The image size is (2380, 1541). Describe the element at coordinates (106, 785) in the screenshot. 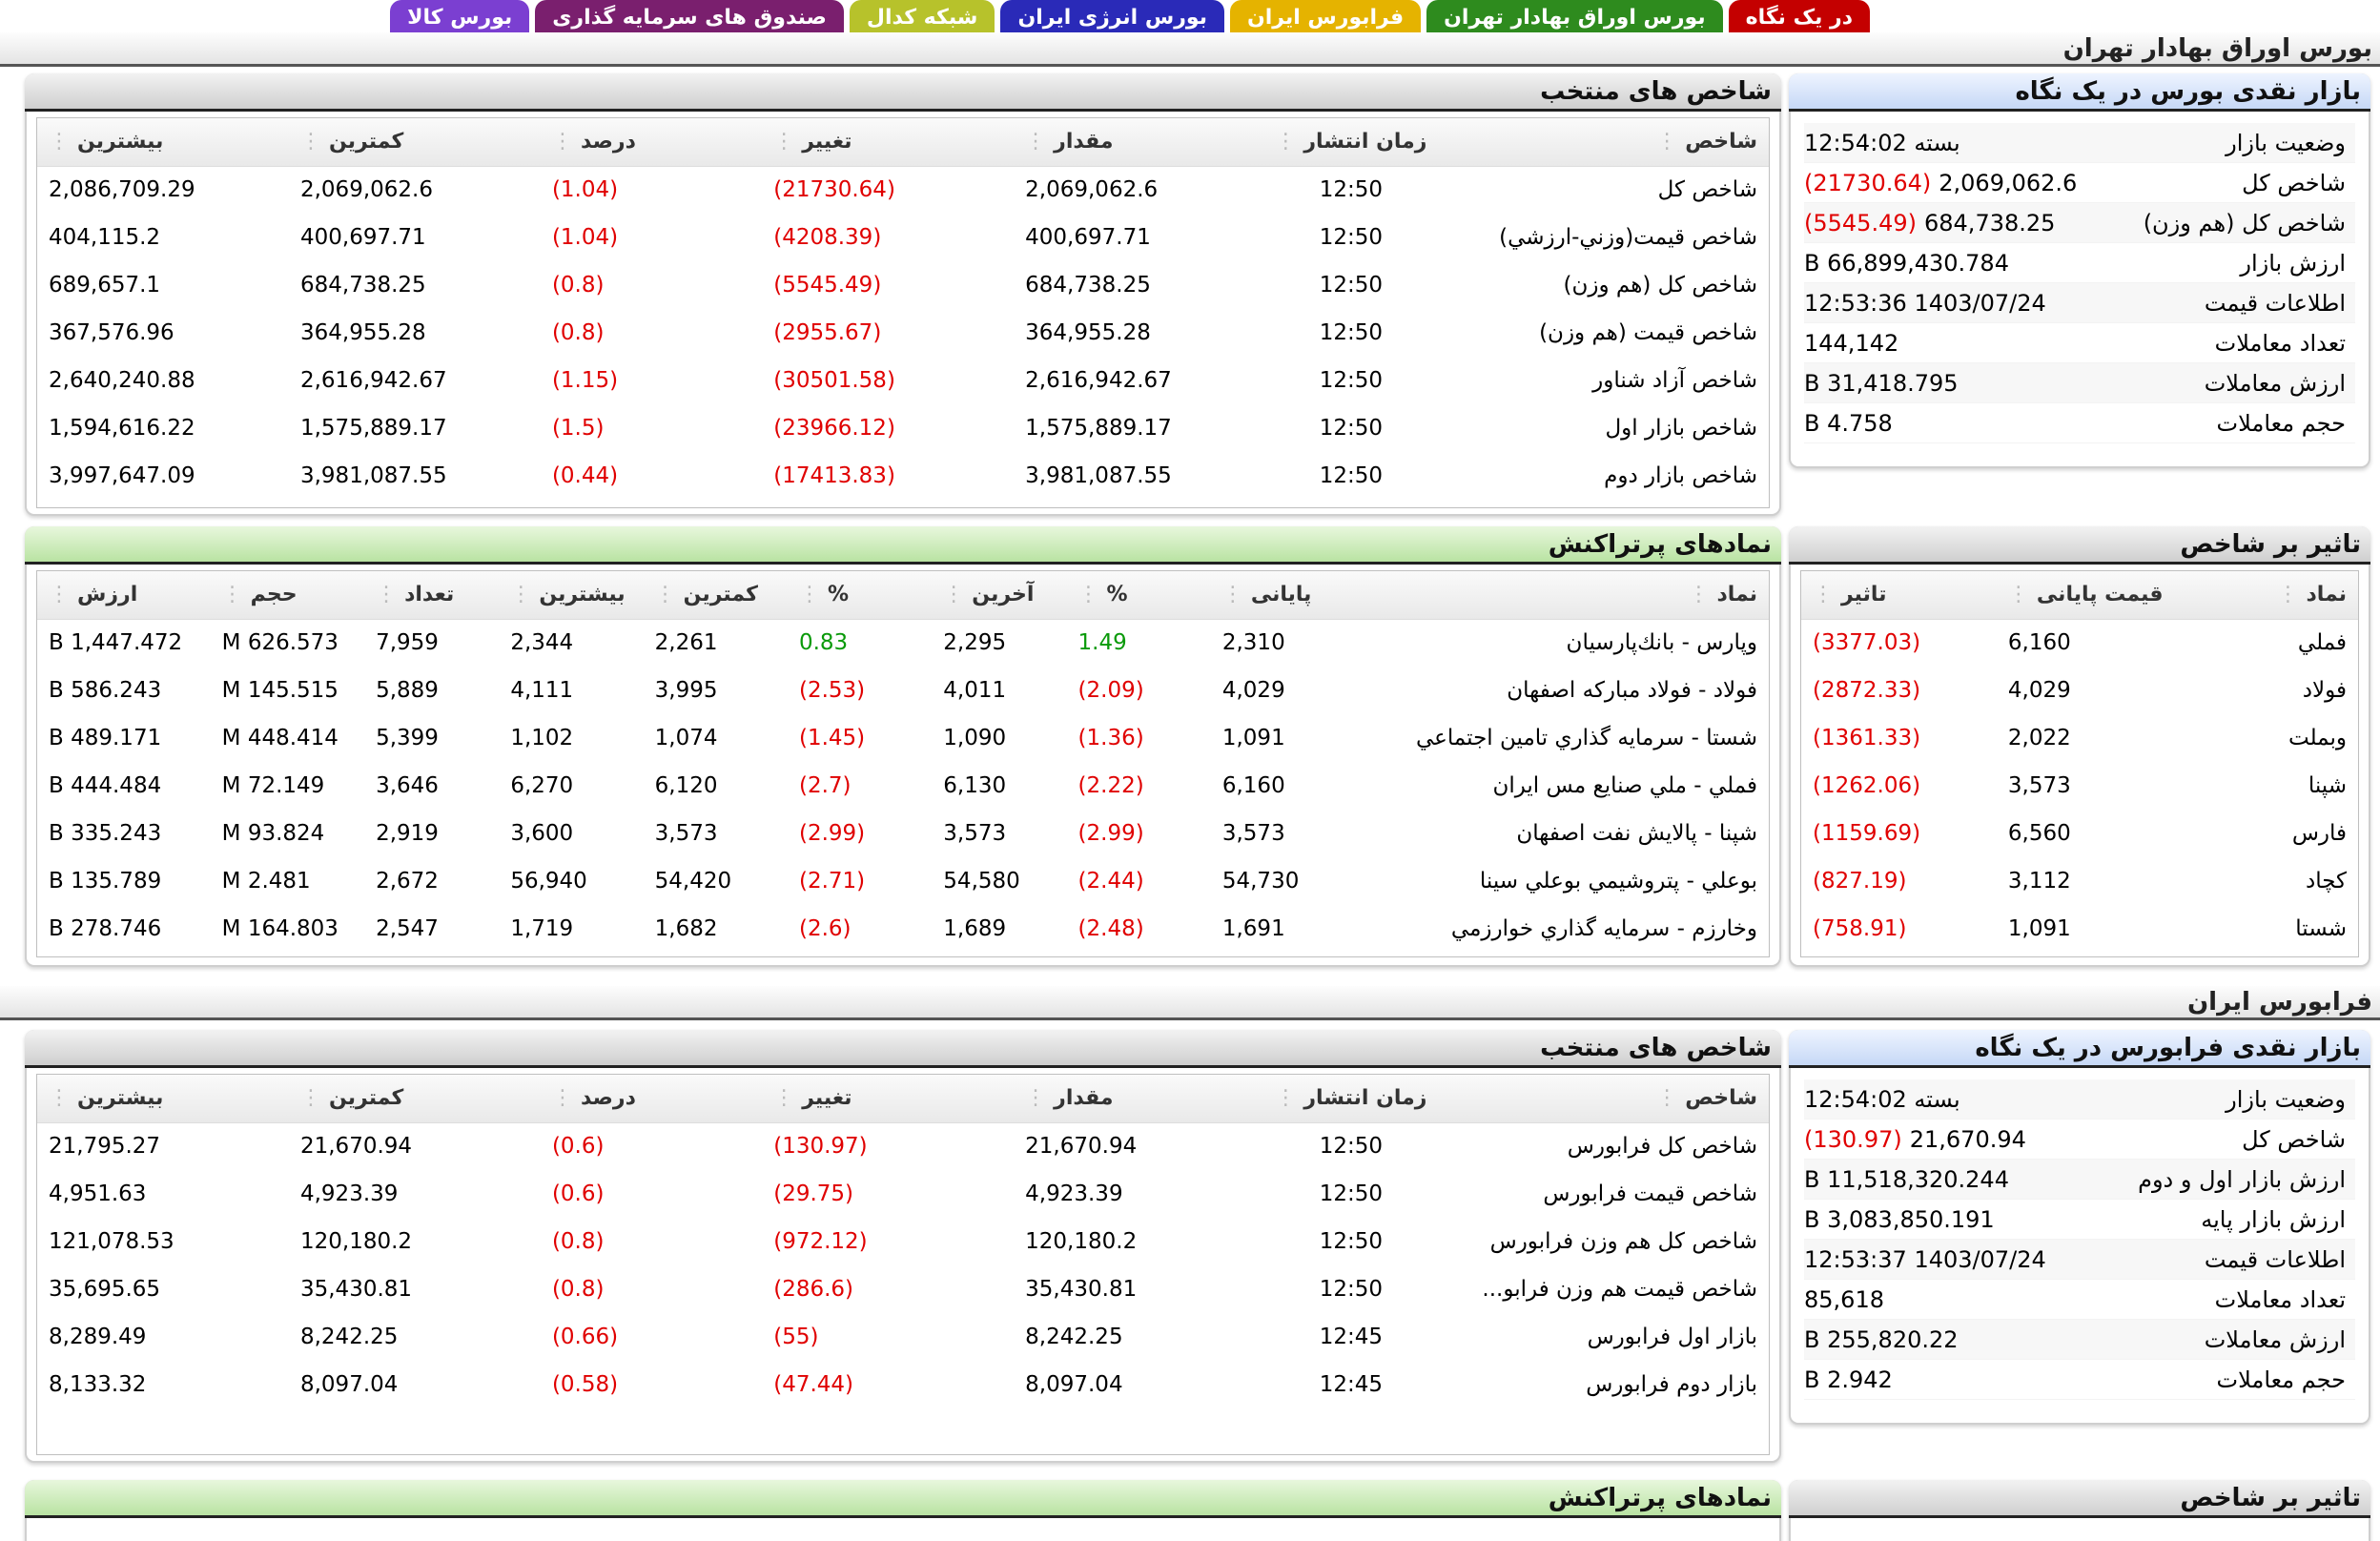

I see `table-cell: 444.484 B` at that location.